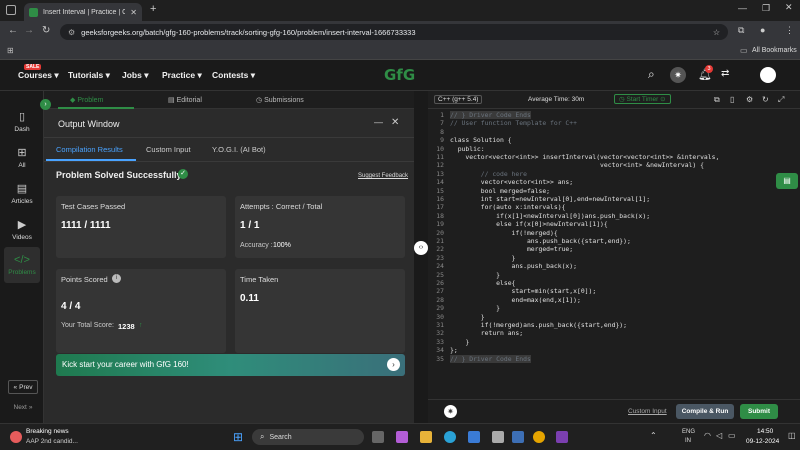  I want to click on submit-button: Submit, so click(759, 411).